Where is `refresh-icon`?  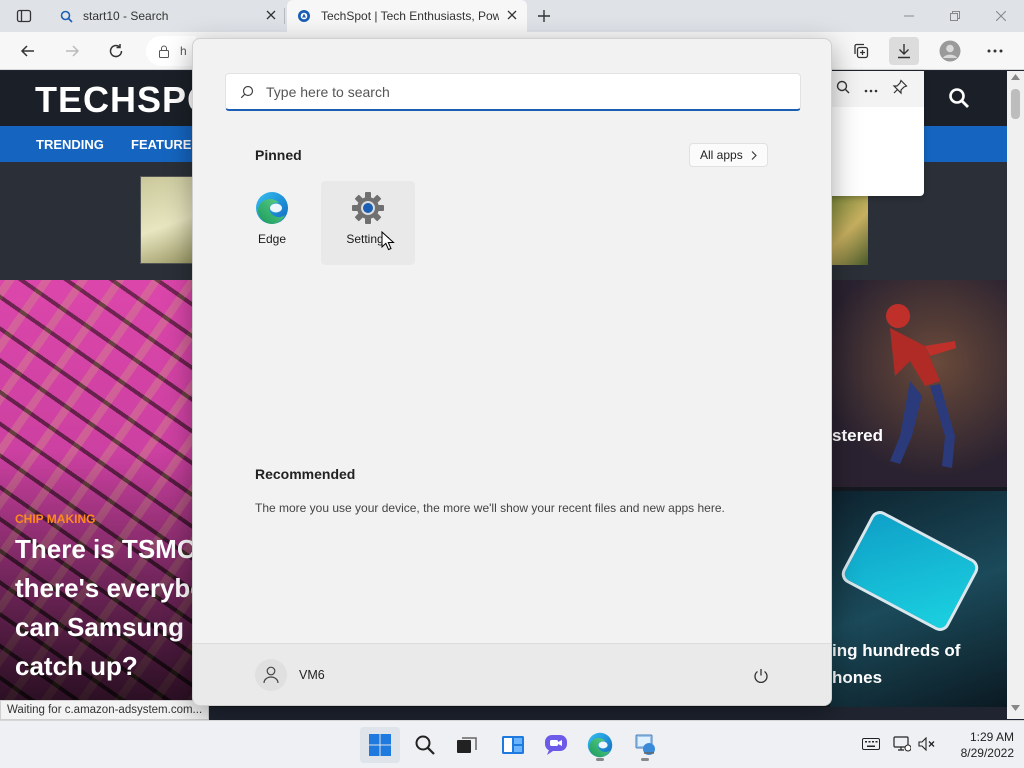
refresh-icon is located at coordinates (116, 51).